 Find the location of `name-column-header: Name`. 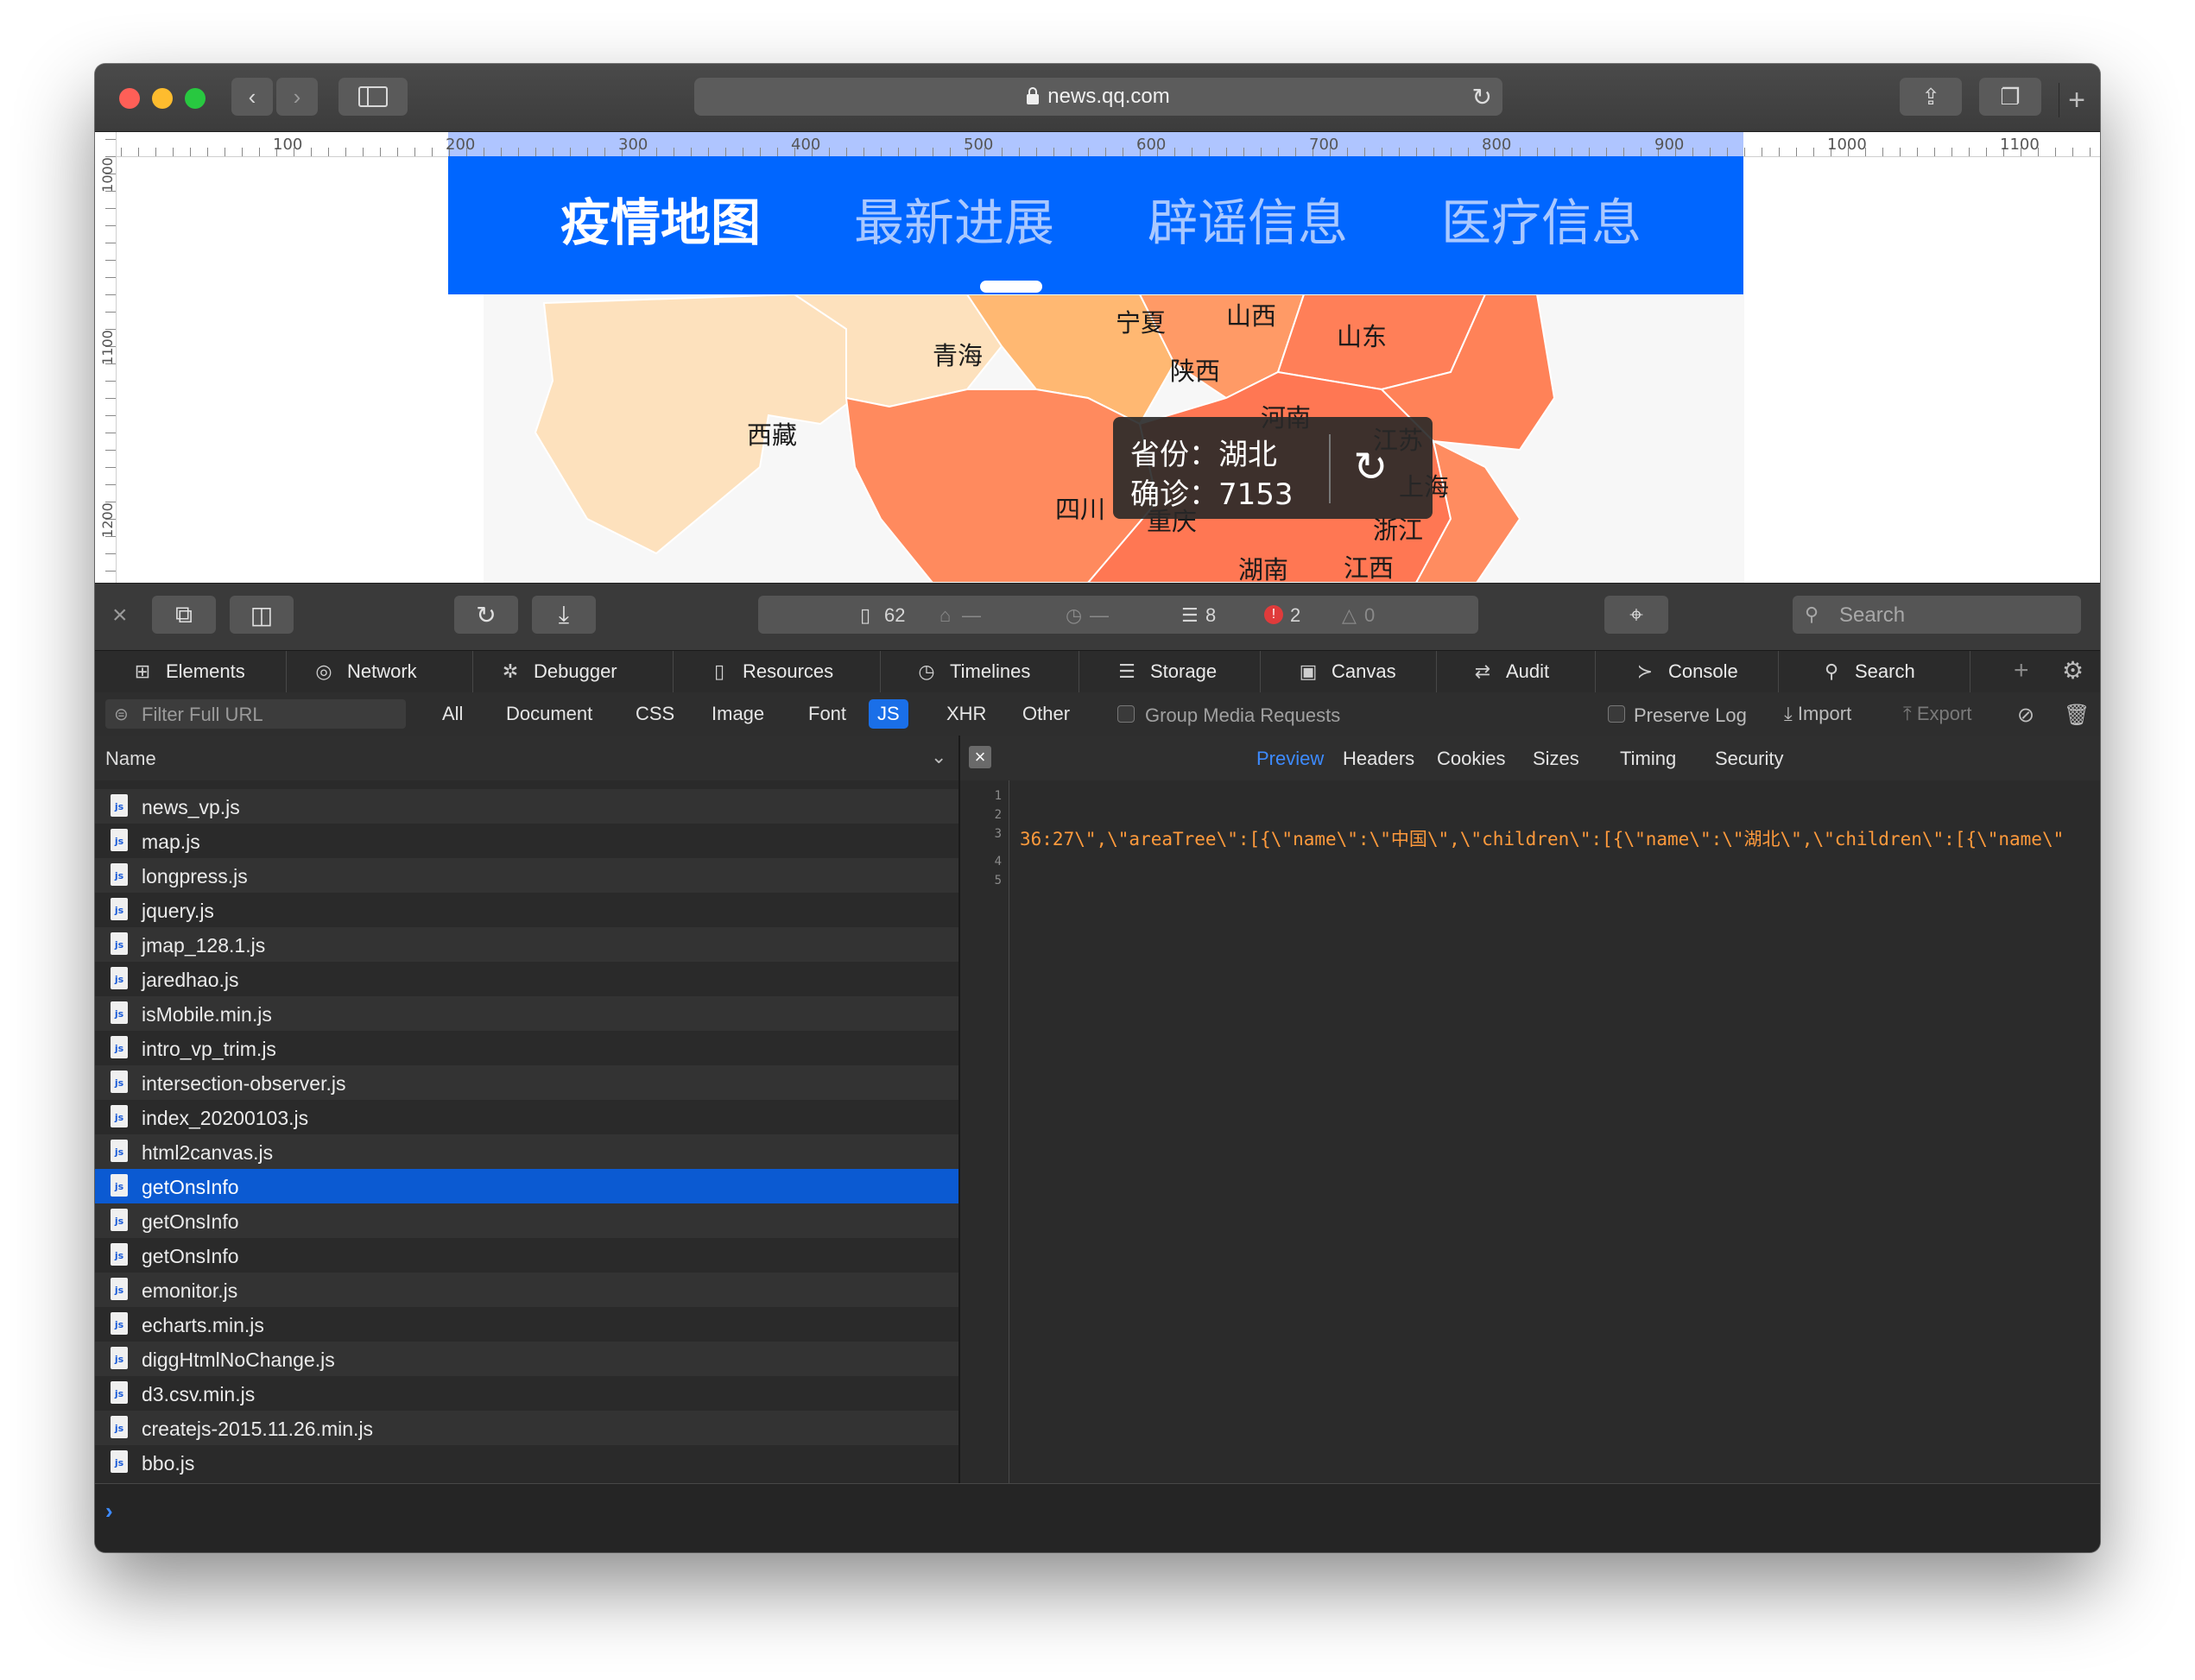

name-column-header: Name is located at coordinates (130, 759).